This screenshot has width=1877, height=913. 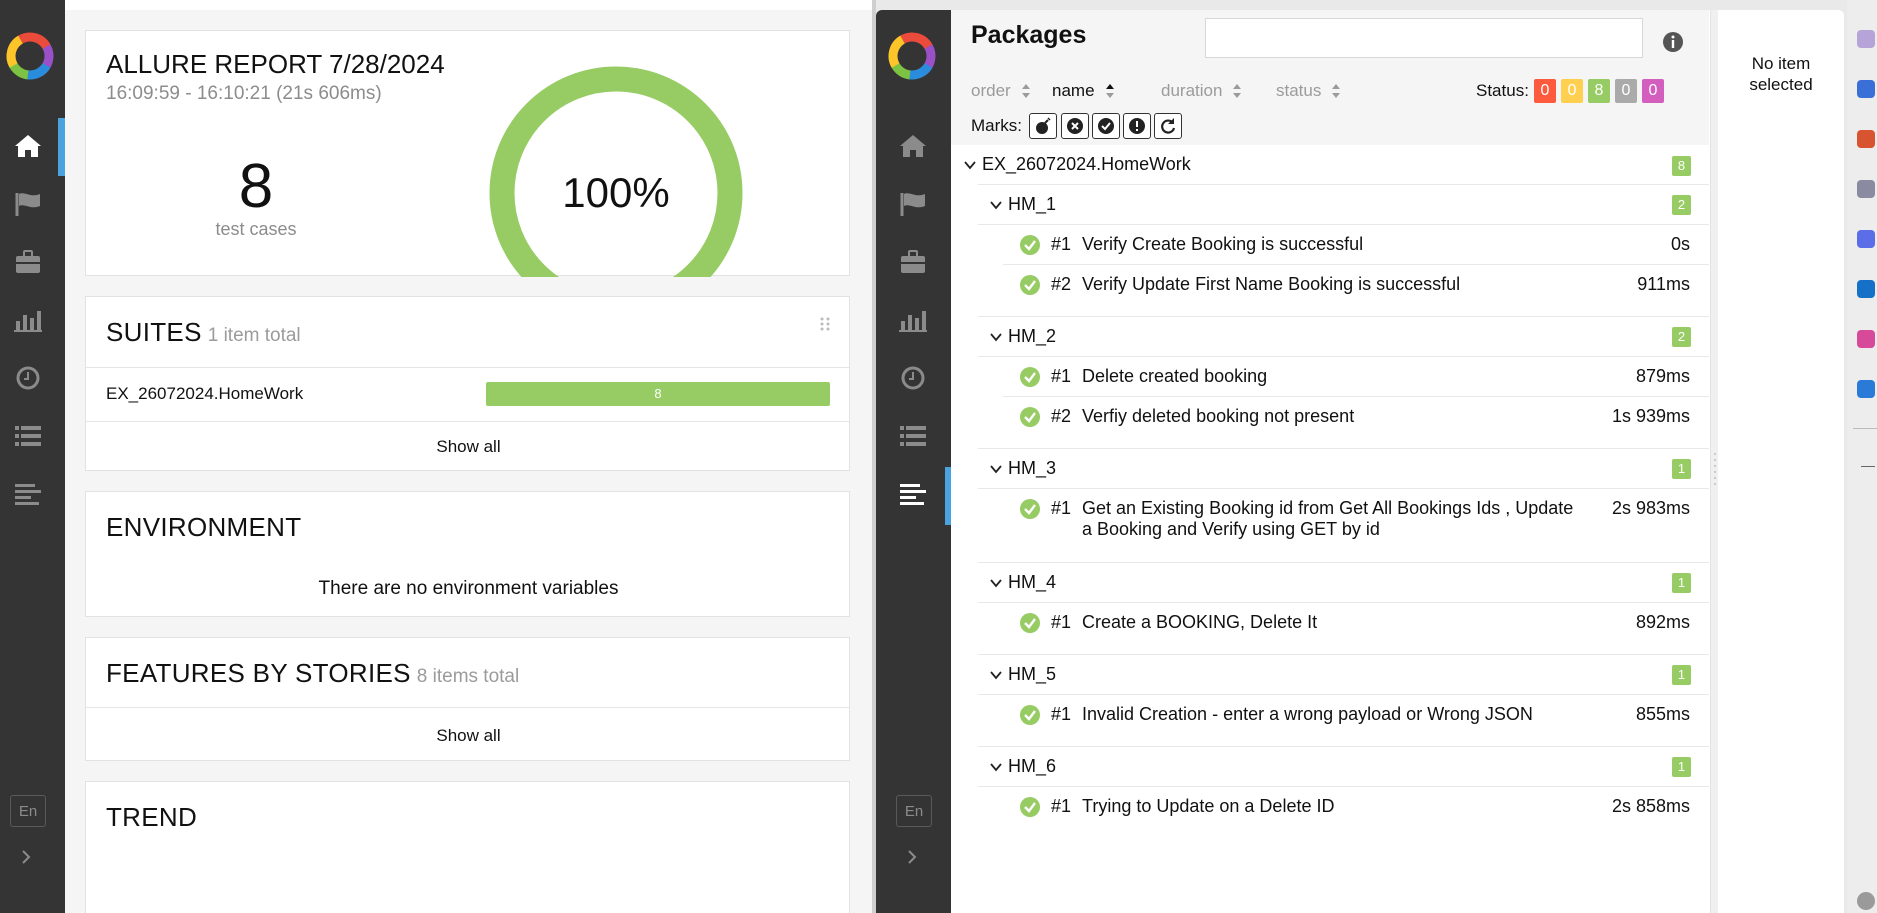 What do you see at coordinates (1681, 337) in the screenshot?
I see `group-count: 2` at bounding box center [1681, 337].